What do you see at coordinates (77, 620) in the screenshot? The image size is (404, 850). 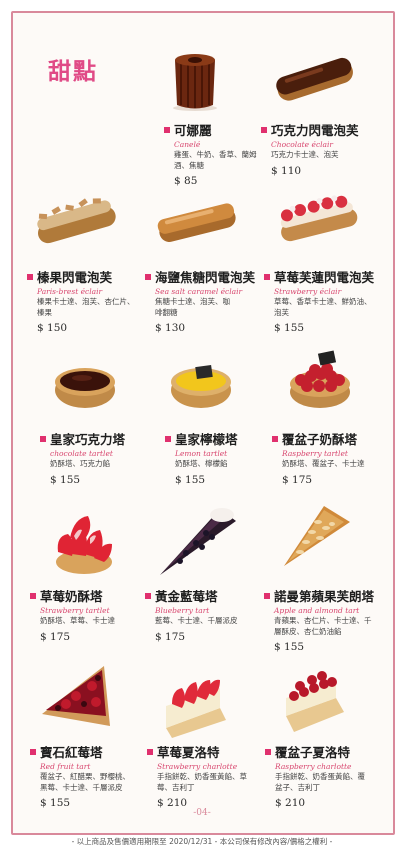 I see `item-ingredients: 奶酥塔、草莓、卡士達` at bounding box center [77, 620].